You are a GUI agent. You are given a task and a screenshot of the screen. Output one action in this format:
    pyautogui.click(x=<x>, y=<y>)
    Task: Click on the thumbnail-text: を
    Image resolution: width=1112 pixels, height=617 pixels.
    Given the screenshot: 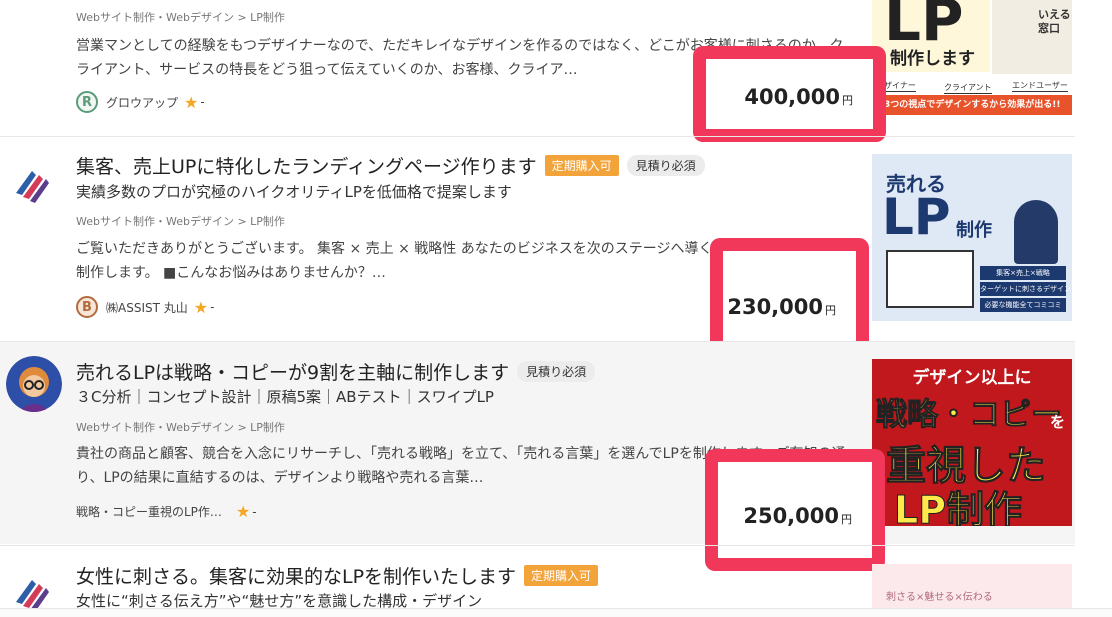 What is the action you would take?
    pyautogui.click(x=1058, y=422)
    